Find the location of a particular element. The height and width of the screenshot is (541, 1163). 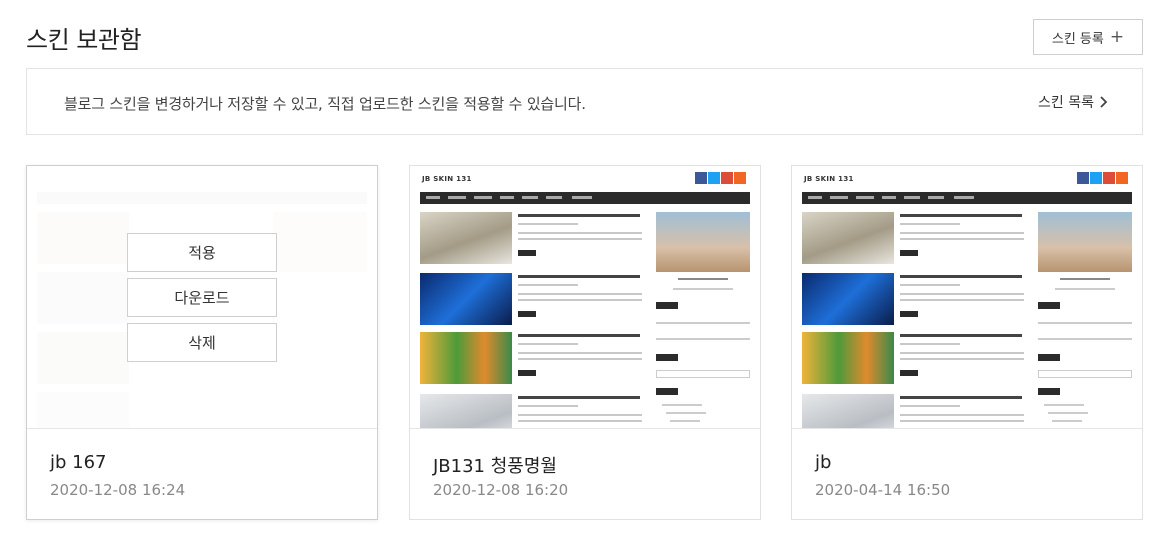

page-title: 스킨 보관함 is located at coordinates (84, 40).